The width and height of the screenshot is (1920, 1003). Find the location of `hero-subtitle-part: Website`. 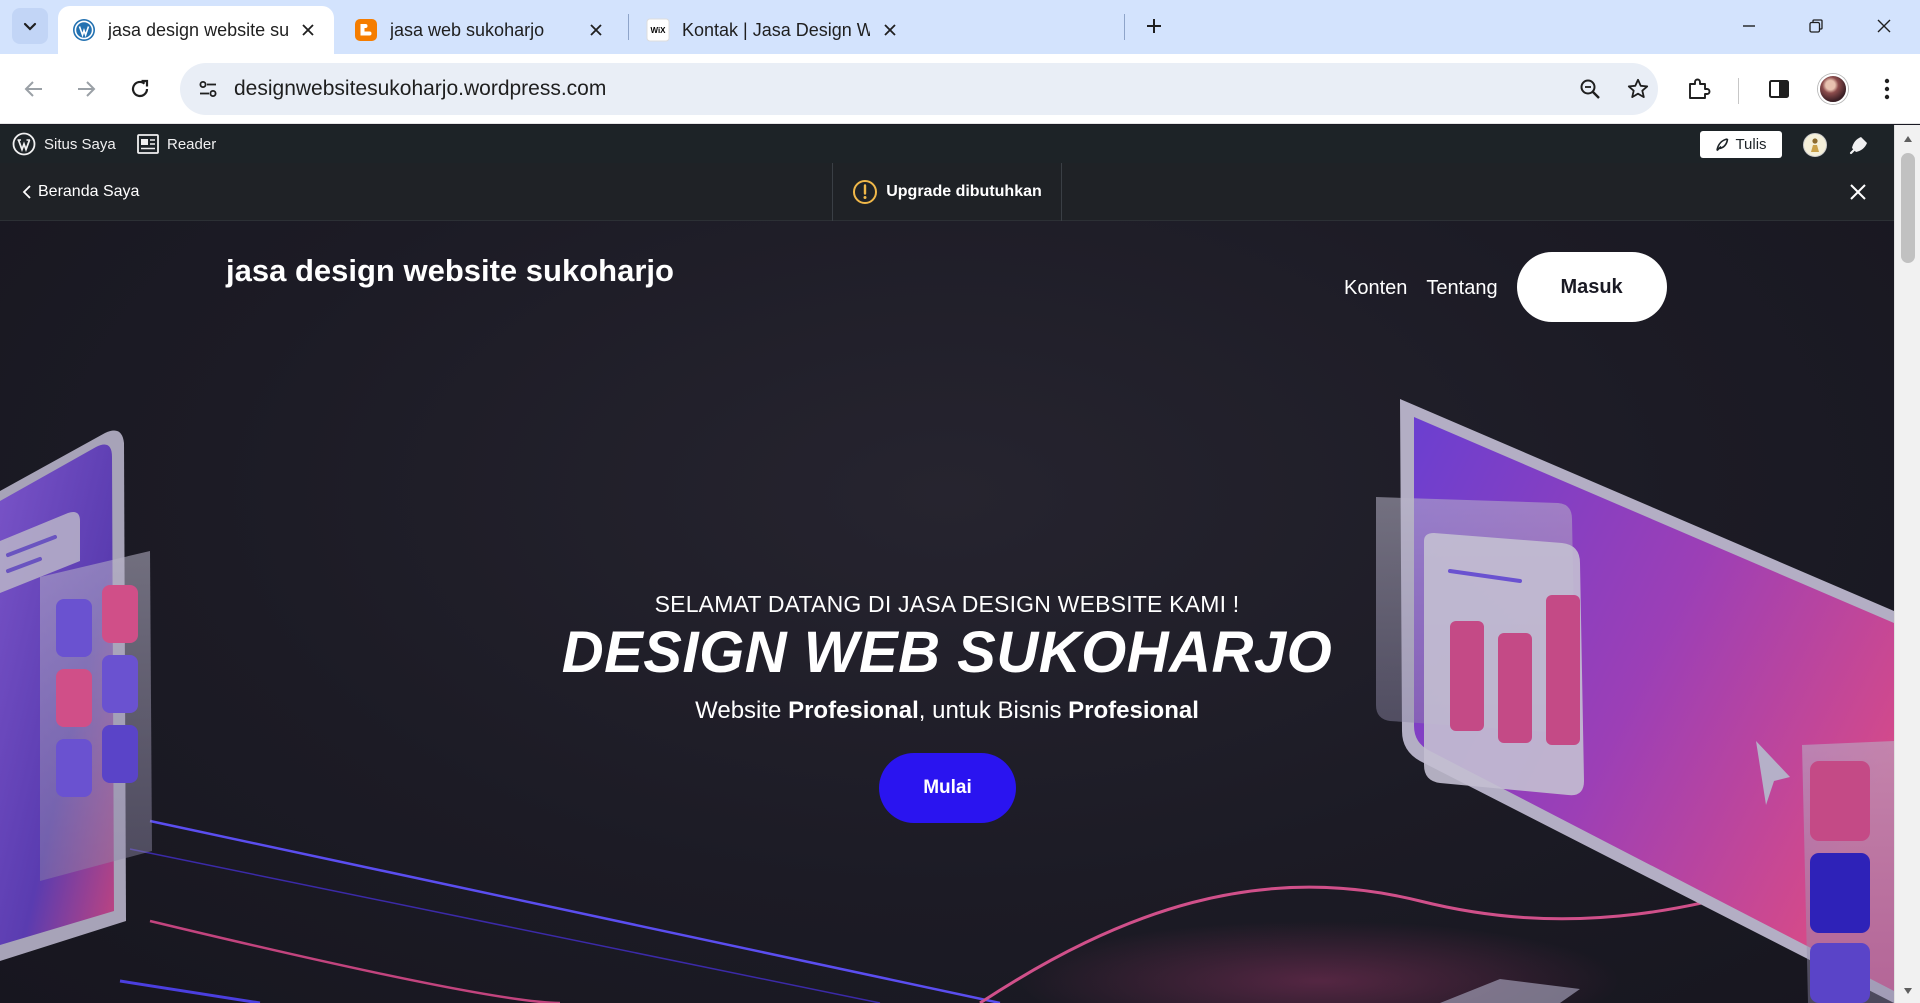

hero-subtitle-part: Website is located at coordinates (742, 710).